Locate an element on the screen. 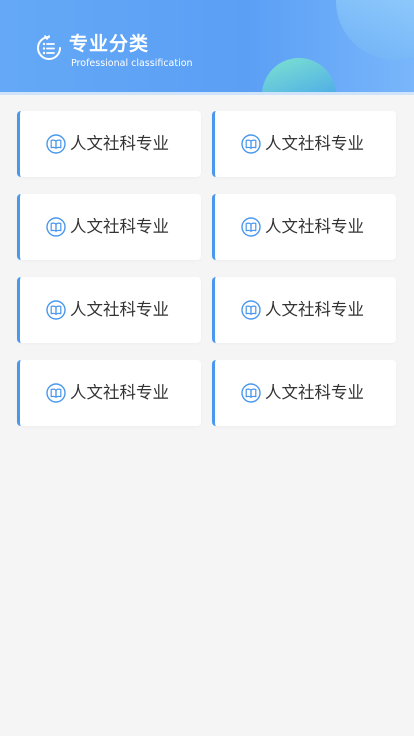 The image size is (414, 736). page-title: 专业分类 is located at coordinates (109, 44).